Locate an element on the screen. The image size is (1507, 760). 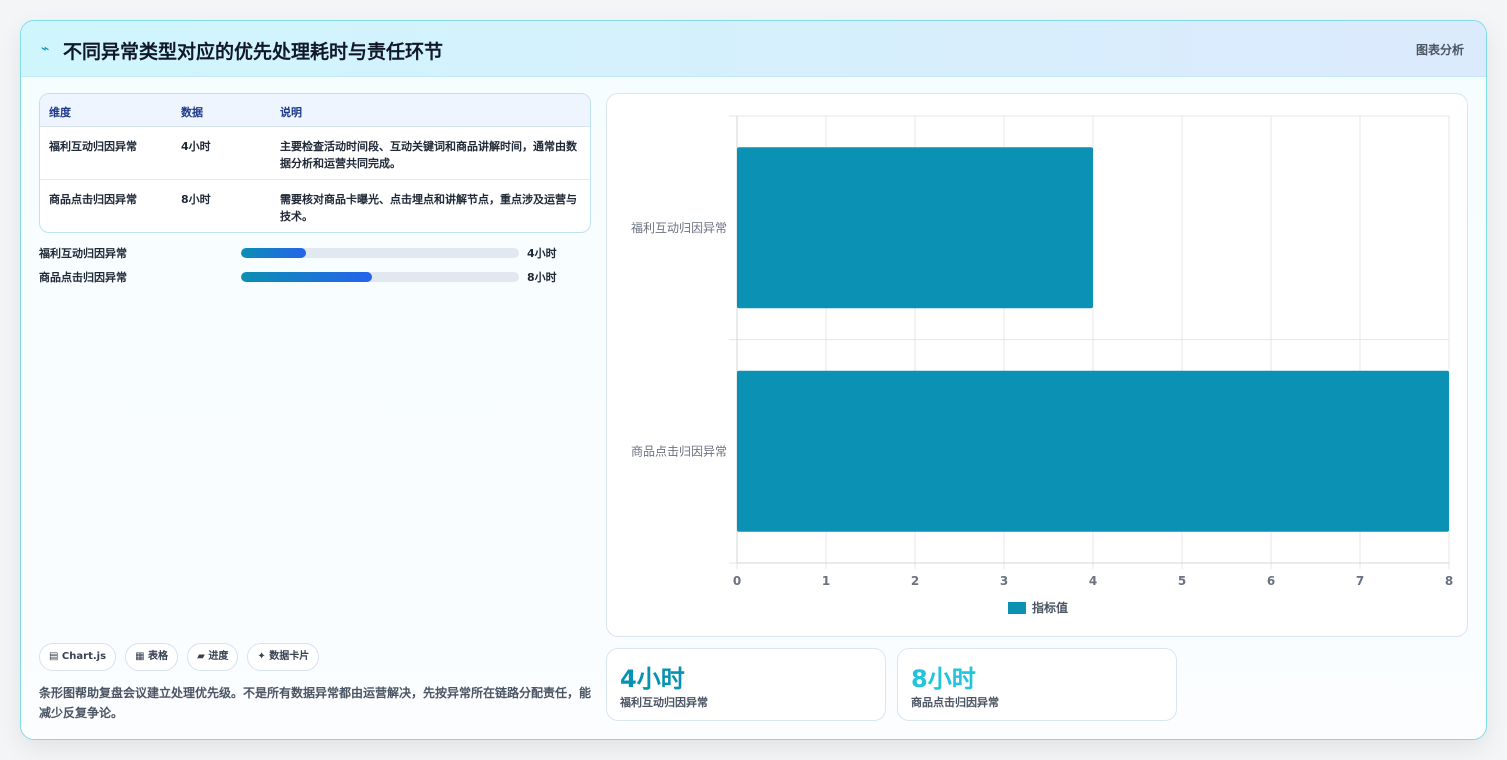
feature-chips: ▤ Chart.js ▦ 表格 ▰ 进度 ✦ 数据卡片 is located at coordinates (181, 657).